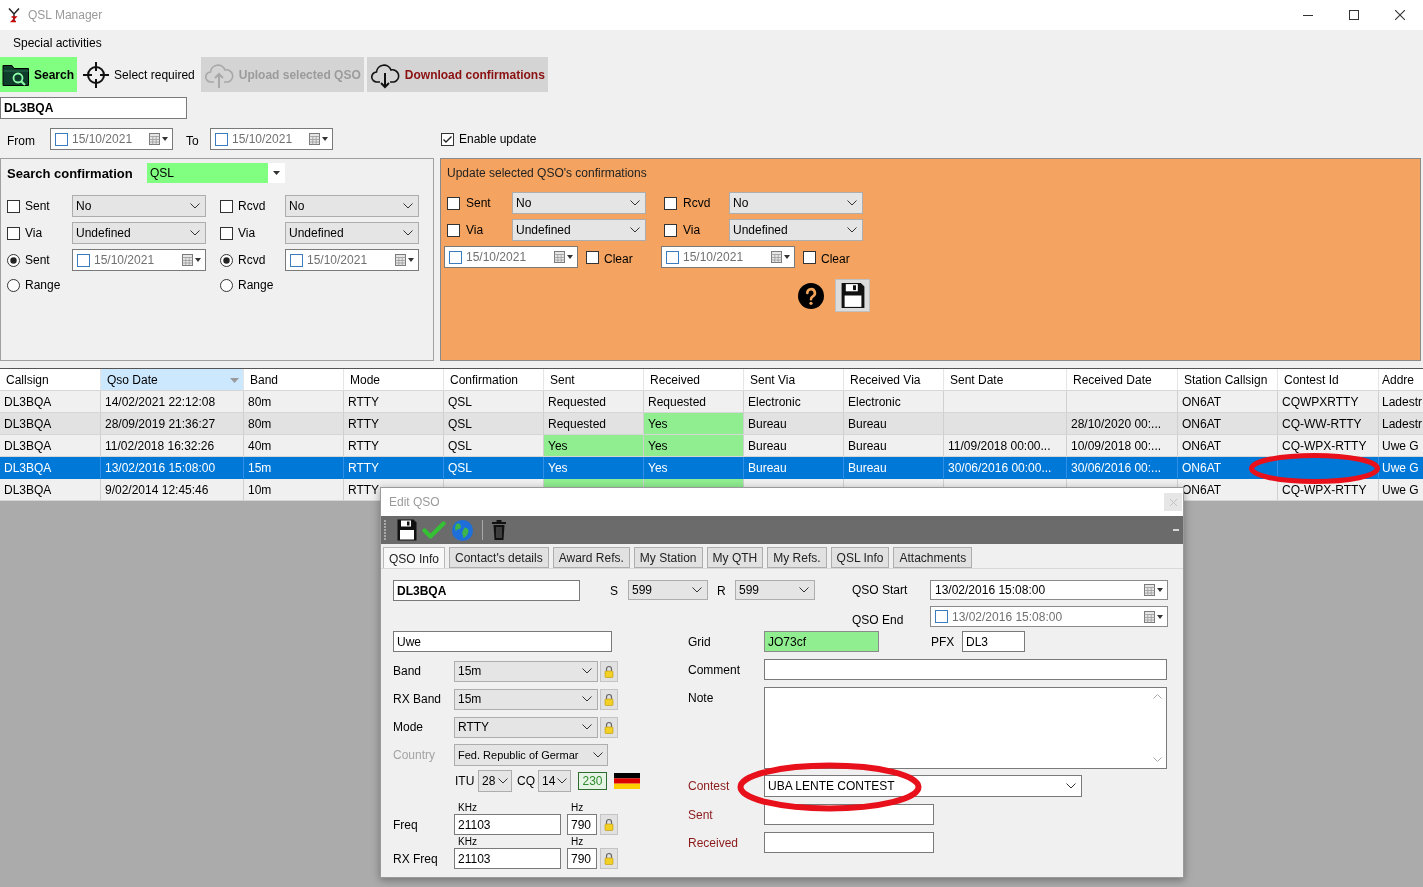  What do you see at coordinates (408, 671) in the screenshot?
I see `field-label: Band` at bounding box center [408, 671].